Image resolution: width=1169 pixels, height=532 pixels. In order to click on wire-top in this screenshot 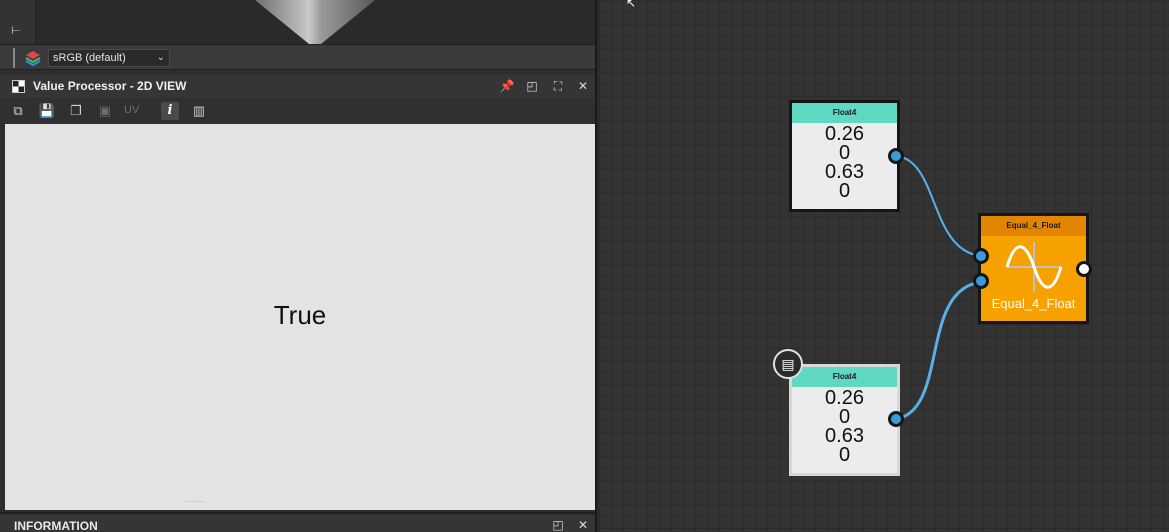, I will do `click(938, 206)`.